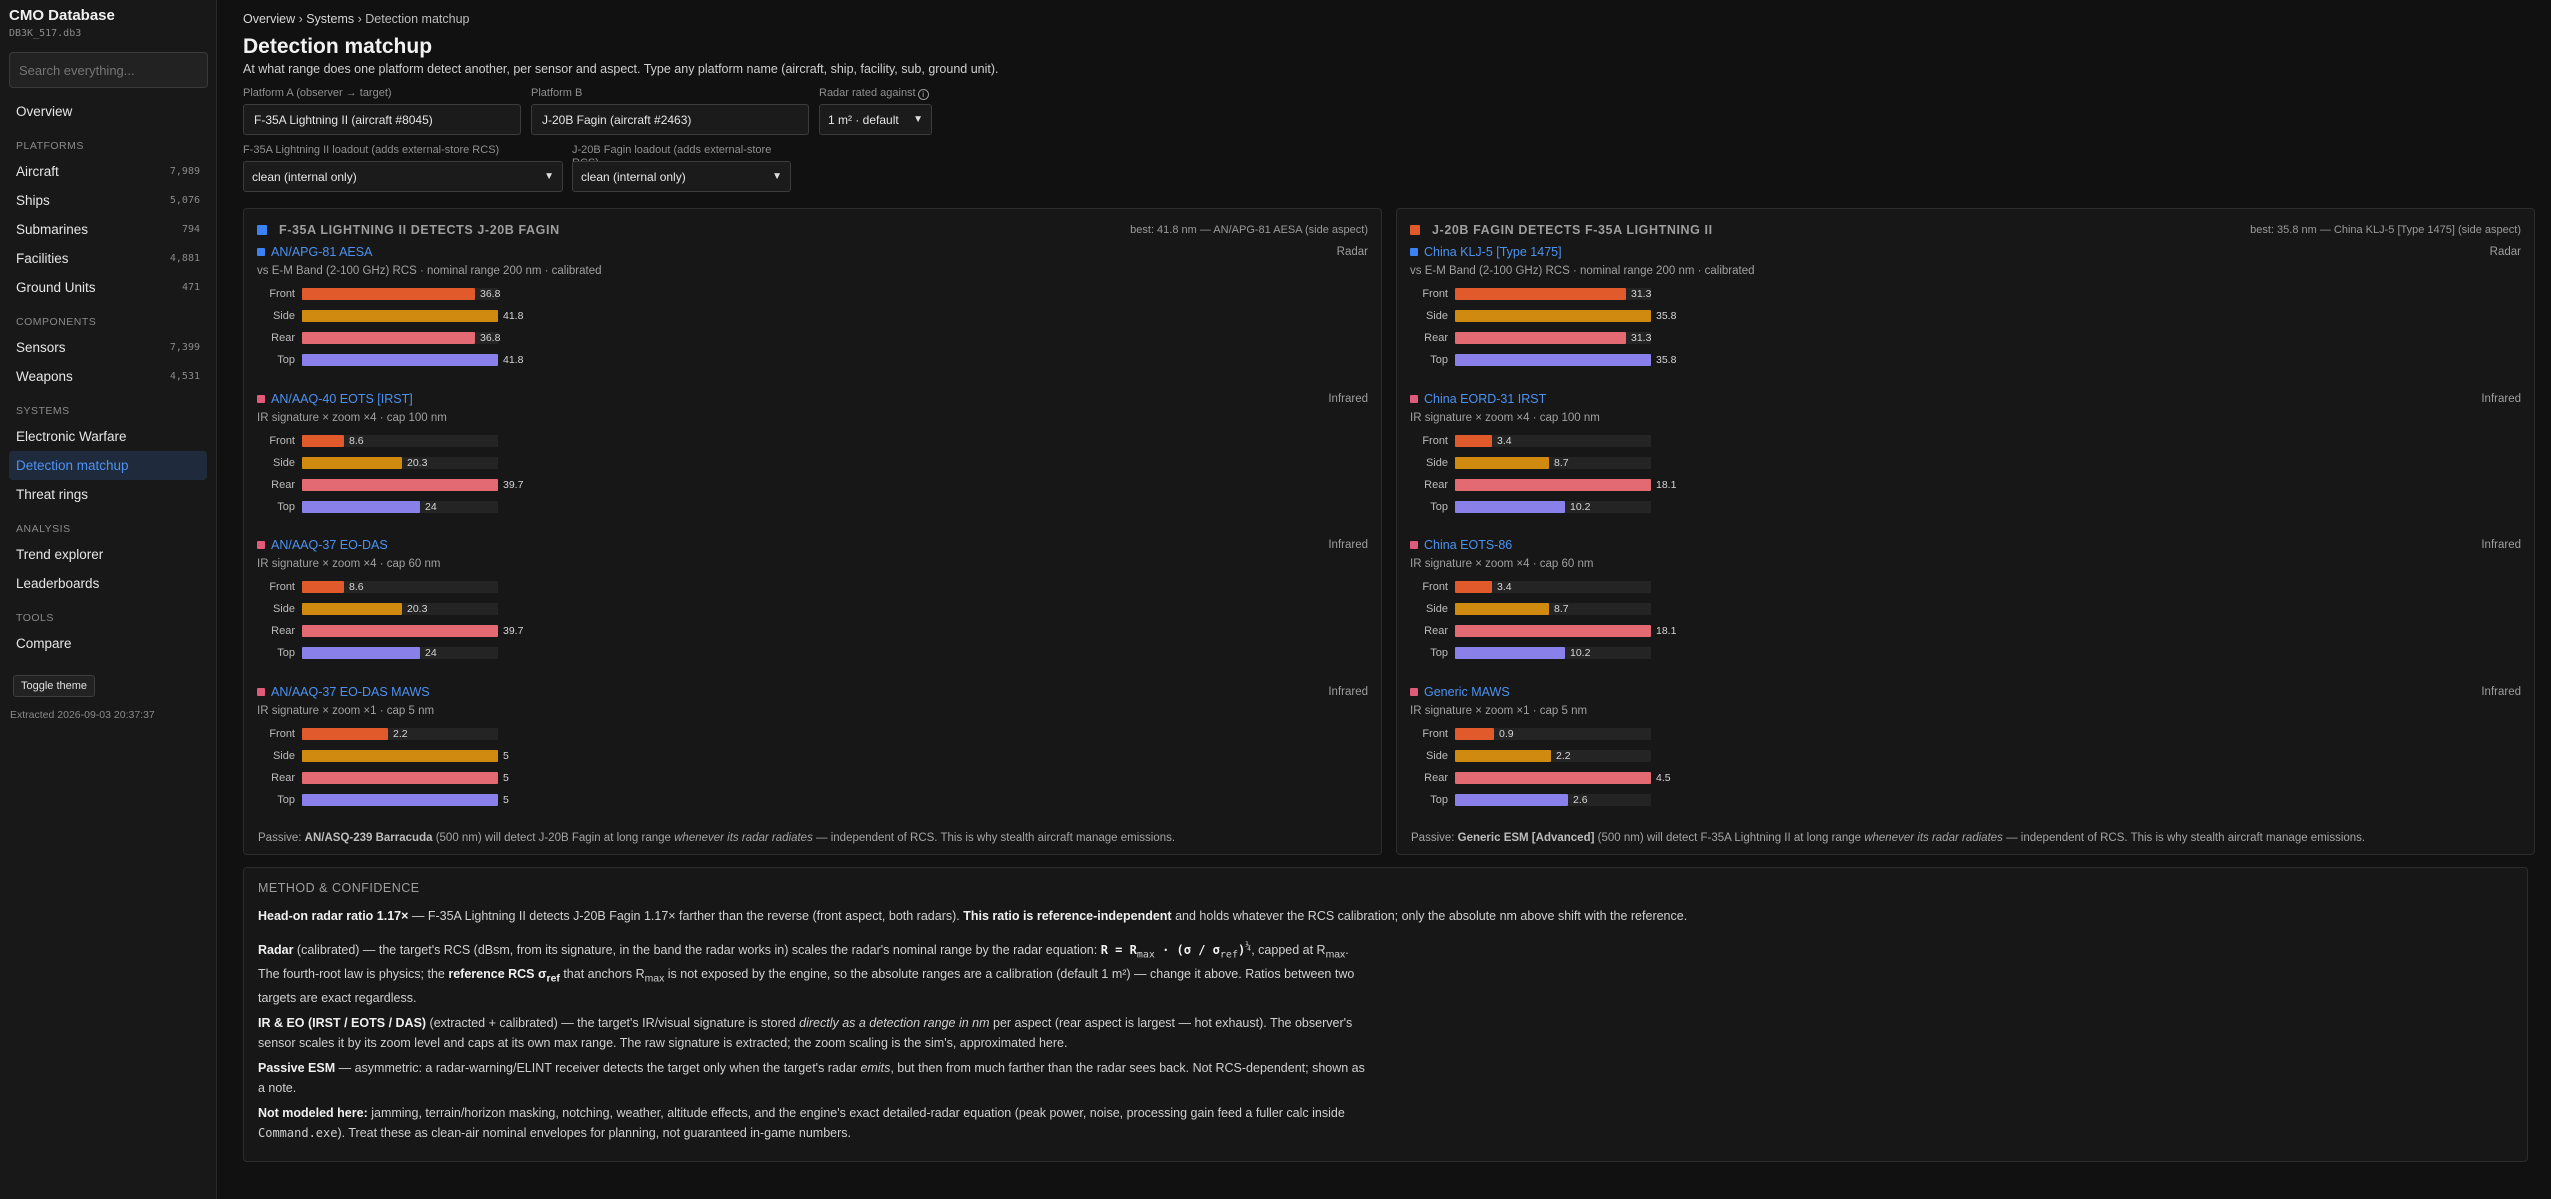 The width and height of the screenshot is (2551, 1199). I want to click on nav-item-ground-units: Ground Units 471, so click(108, 287).